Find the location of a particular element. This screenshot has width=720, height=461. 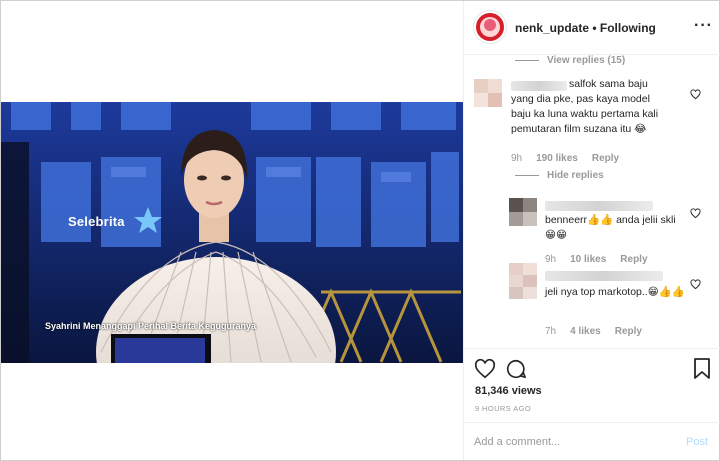

reply-time: 9h is located at coordinates (551, 259).